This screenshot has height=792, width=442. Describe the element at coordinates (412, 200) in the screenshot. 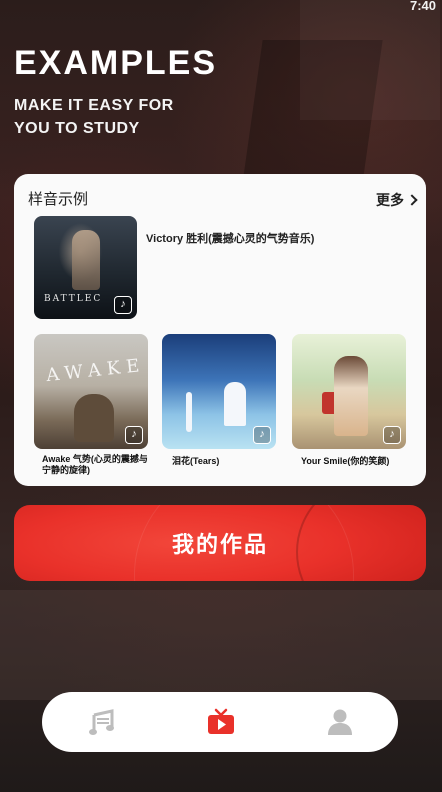

I see `chevron-right-icon` at that location.